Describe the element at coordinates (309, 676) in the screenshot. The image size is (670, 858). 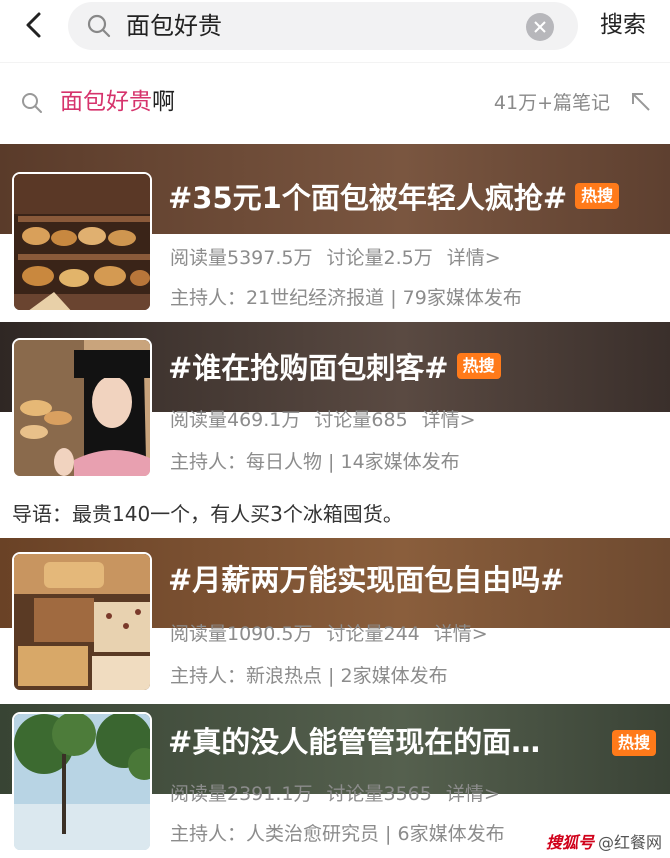
I see `topic-host: 主持人：新浪热点 | 2家媒体发布` at that location.